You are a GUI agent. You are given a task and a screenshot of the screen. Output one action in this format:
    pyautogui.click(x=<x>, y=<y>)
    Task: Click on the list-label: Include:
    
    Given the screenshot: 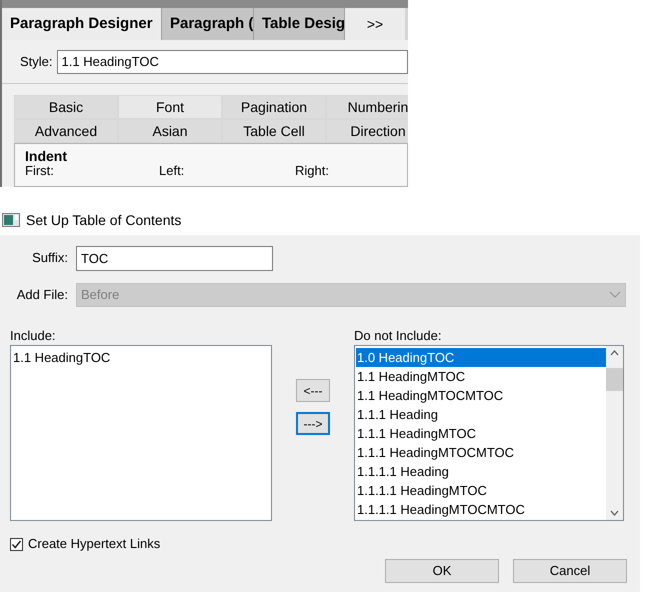 What is the action you would take?
    pyautogui.click(x=33, y=335)
    